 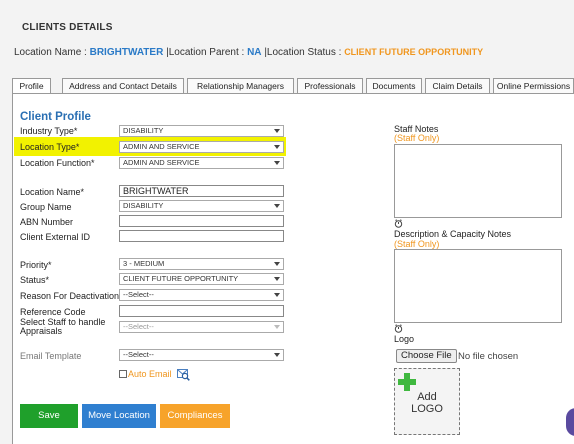 What do you see at coordinates (303, 52) in the screenshot?
I see `location-status-label: |Location Status :` at bounding box center [303, 52].